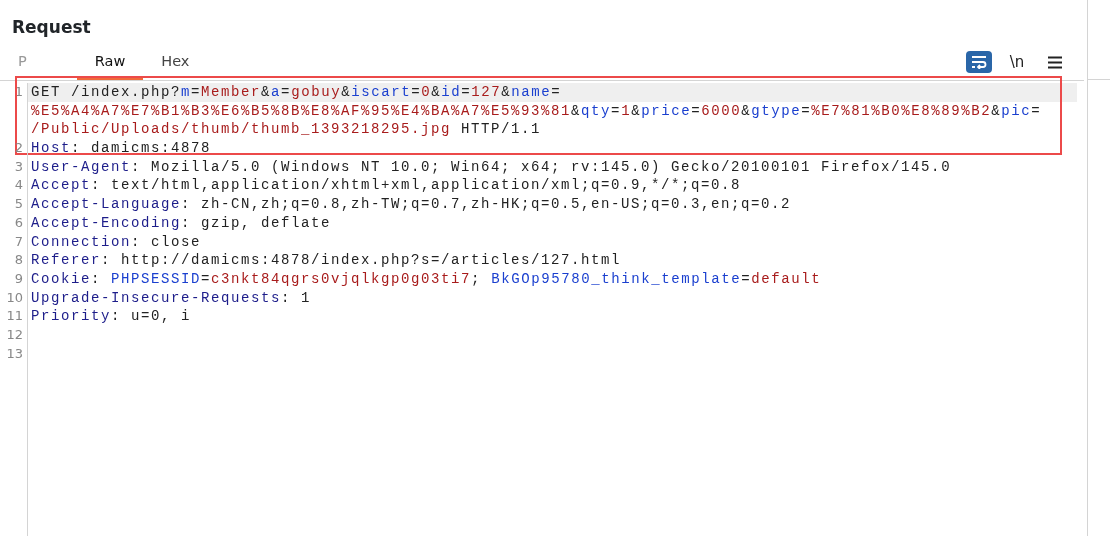 This screenshot has height=536, width=1110. Describe the element at coordinates (121, 148) in the screenshot. I see `code-line: Host: damicms:4878` at that location.